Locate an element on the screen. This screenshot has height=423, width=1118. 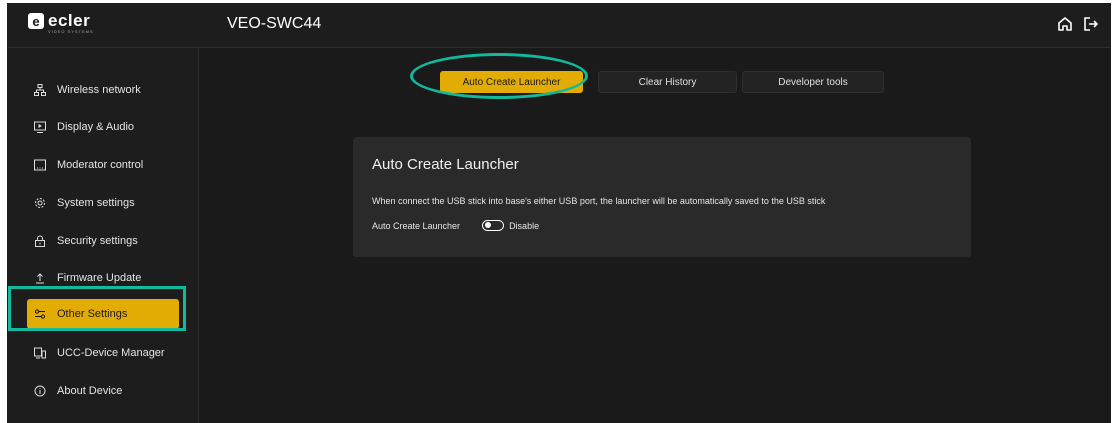
sidebar-item-other-settings: Other Settings is located at coordinates (103, 314).